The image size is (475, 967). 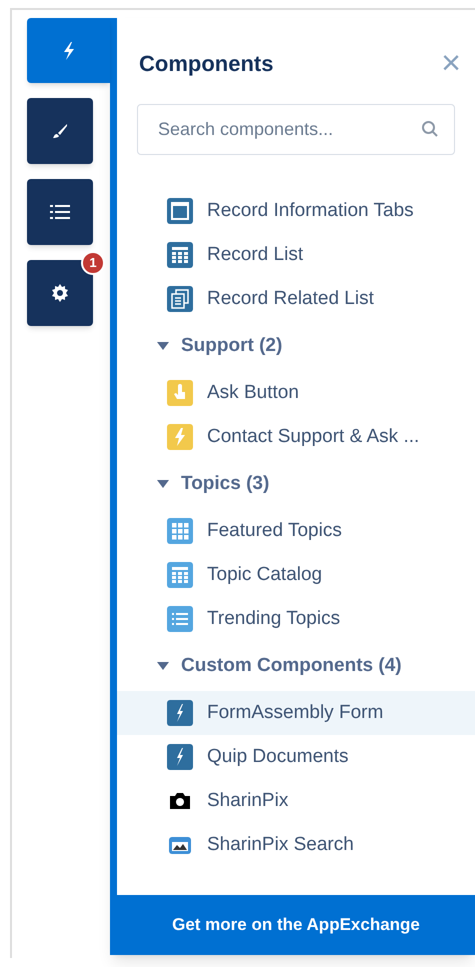 I want to click on appexchange-link: Get more on the AppExchange, so click(x=296, y=925).